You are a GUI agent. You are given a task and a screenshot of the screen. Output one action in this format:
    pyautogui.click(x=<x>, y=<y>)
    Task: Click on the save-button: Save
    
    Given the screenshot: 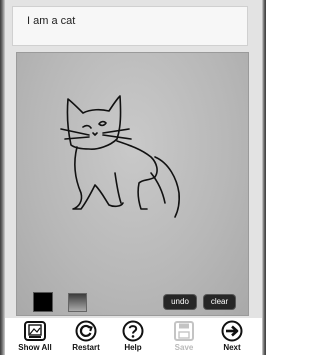 What is the action you would take?
    pyautogui.click(x=184, y=336)
    